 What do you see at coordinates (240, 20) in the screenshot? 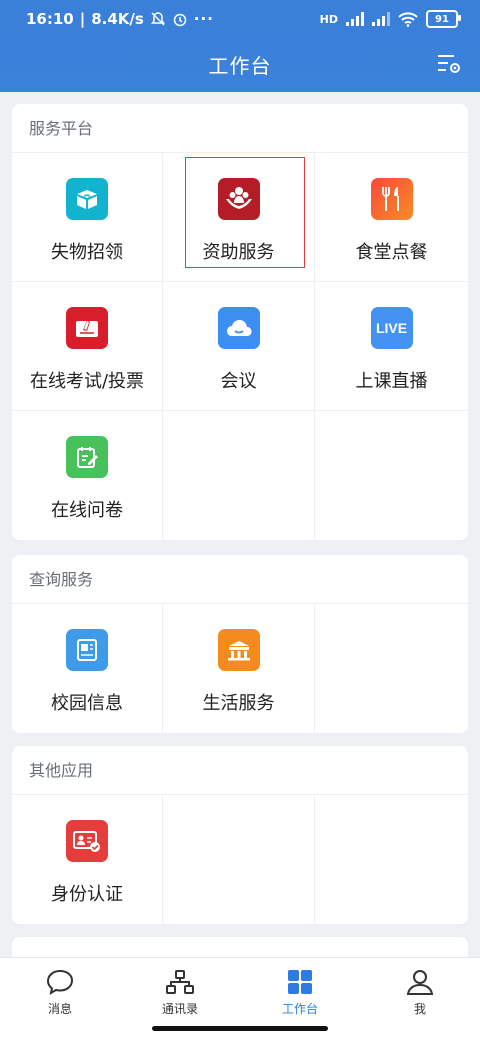
I see `status-bar: 16:10 | 8.4K/s ··· HD 91` at bounding box center [240, 20].